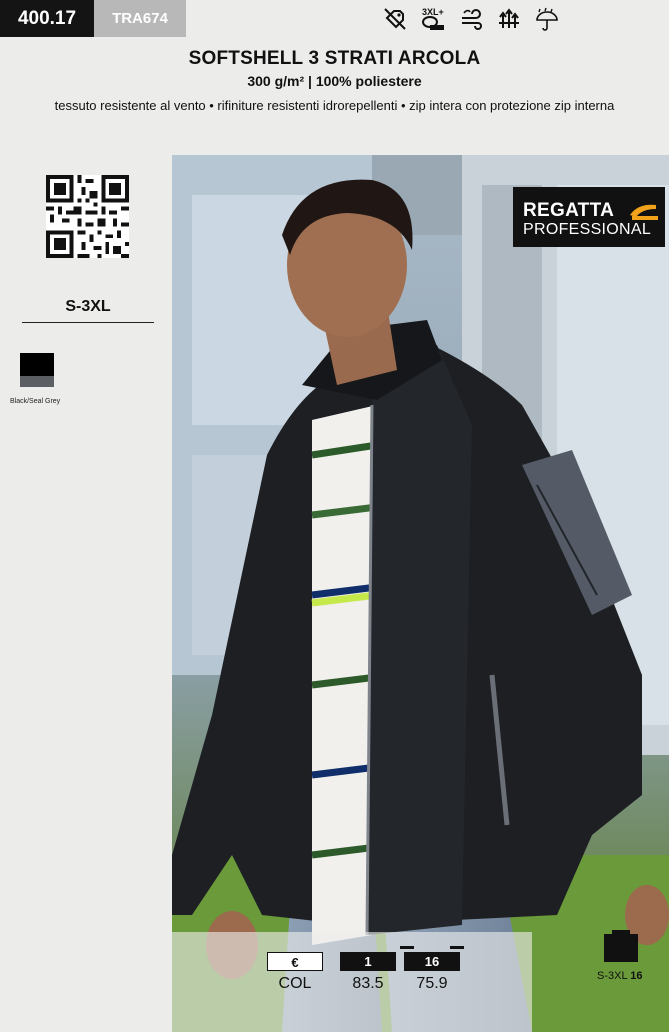 The image size is (669, 1032). Describe the element at coordinates (457, 947) in the screenshot. I see `qty-16-tab-right` at that location.